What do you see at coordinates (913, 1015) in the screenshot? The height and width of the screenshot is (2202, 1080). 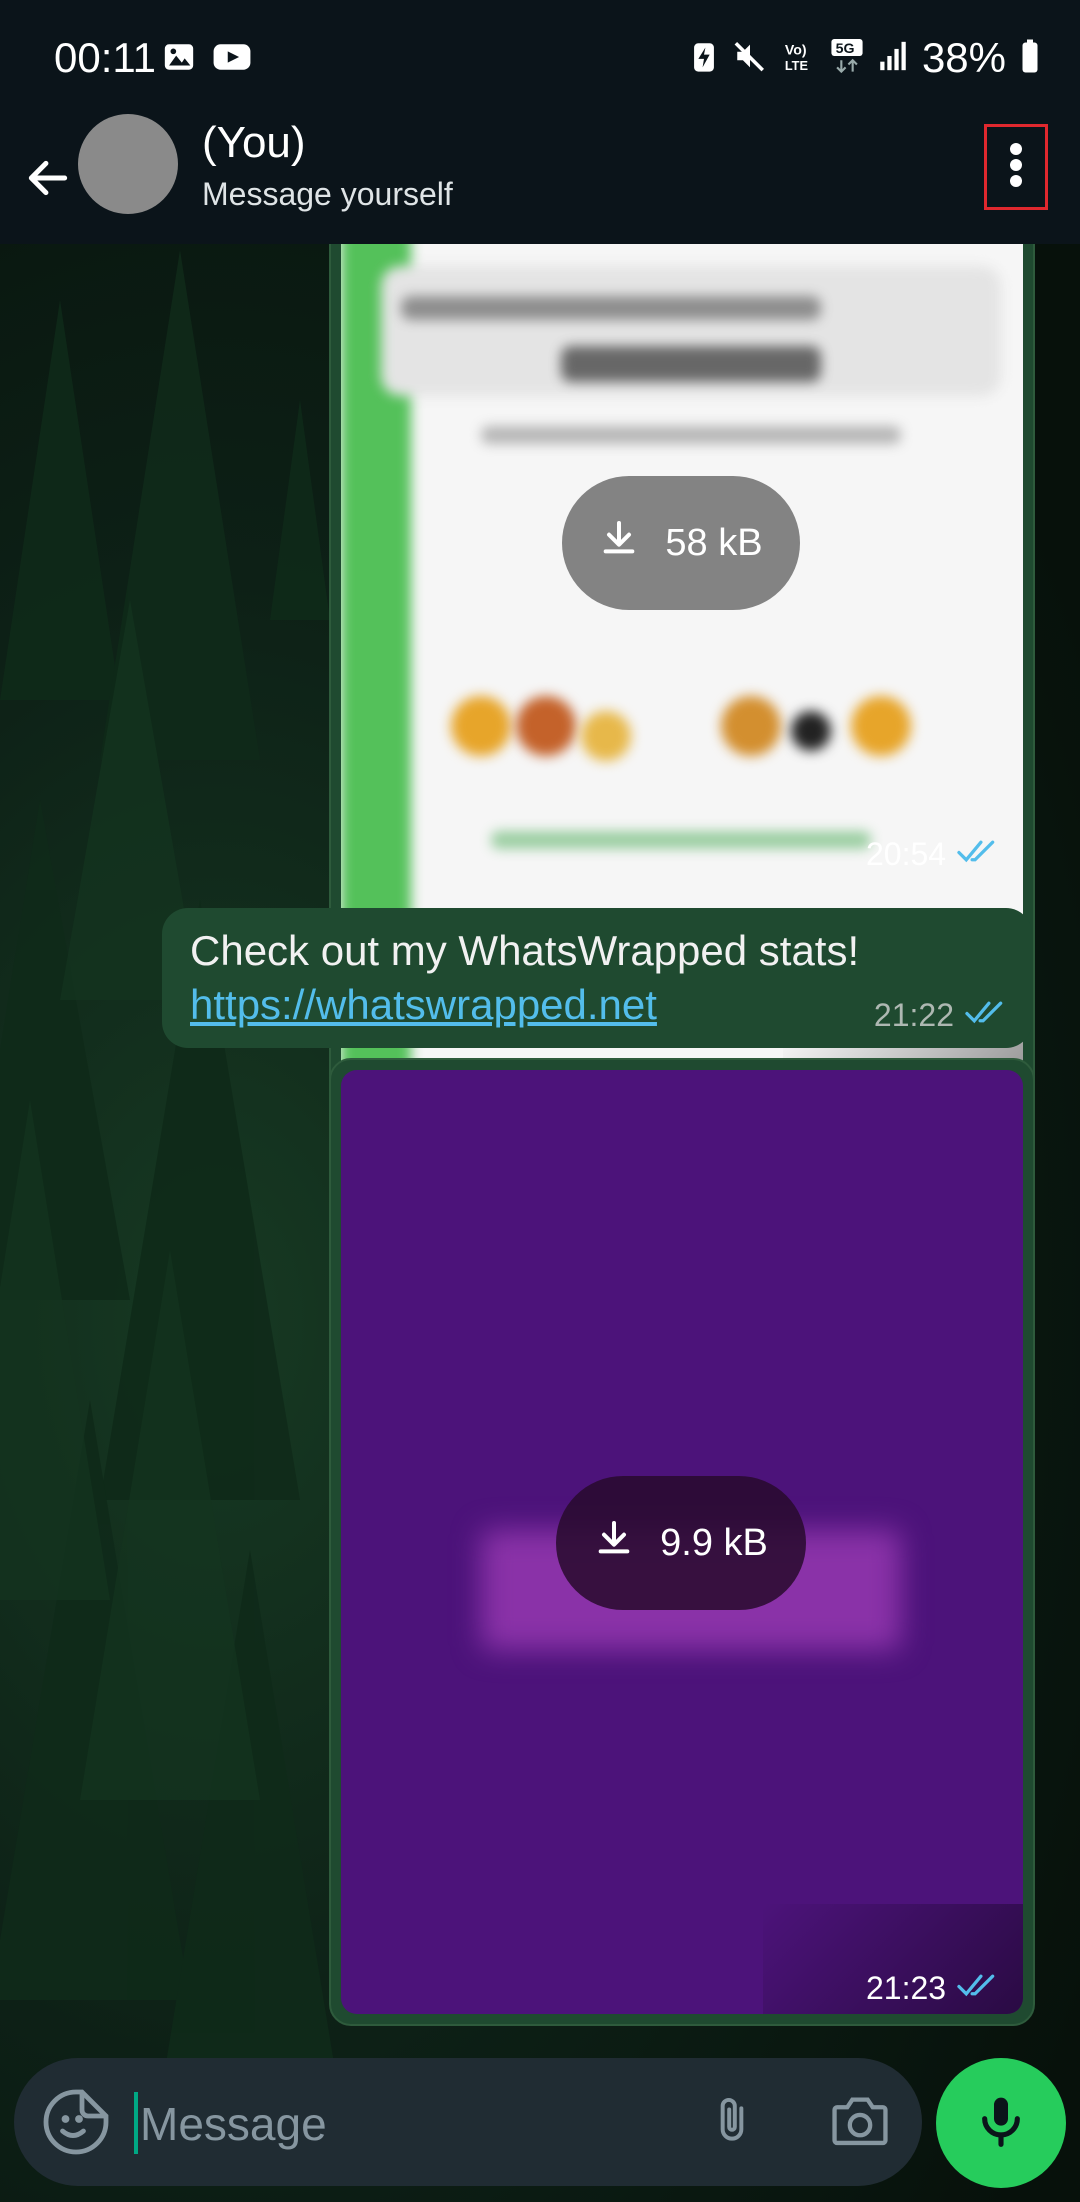 I see `message-time: 21:22` at bounding box center [913, 1015].